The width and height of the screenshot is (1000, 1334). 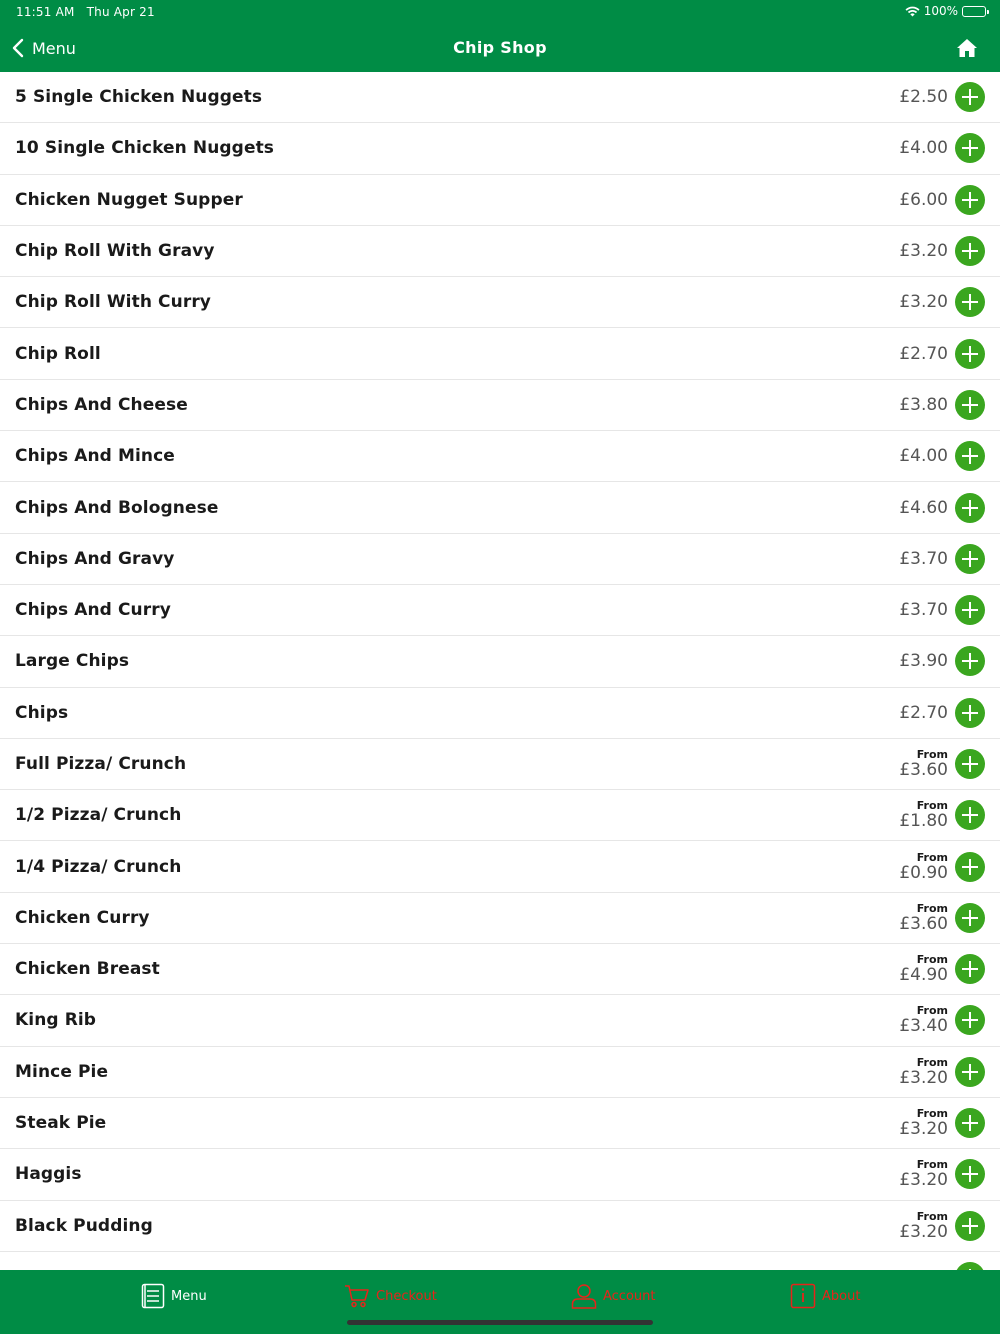 I want to click on menu-item-row: 5 Single Chicken Nuggets £2.50, so click(x=500, y=98).